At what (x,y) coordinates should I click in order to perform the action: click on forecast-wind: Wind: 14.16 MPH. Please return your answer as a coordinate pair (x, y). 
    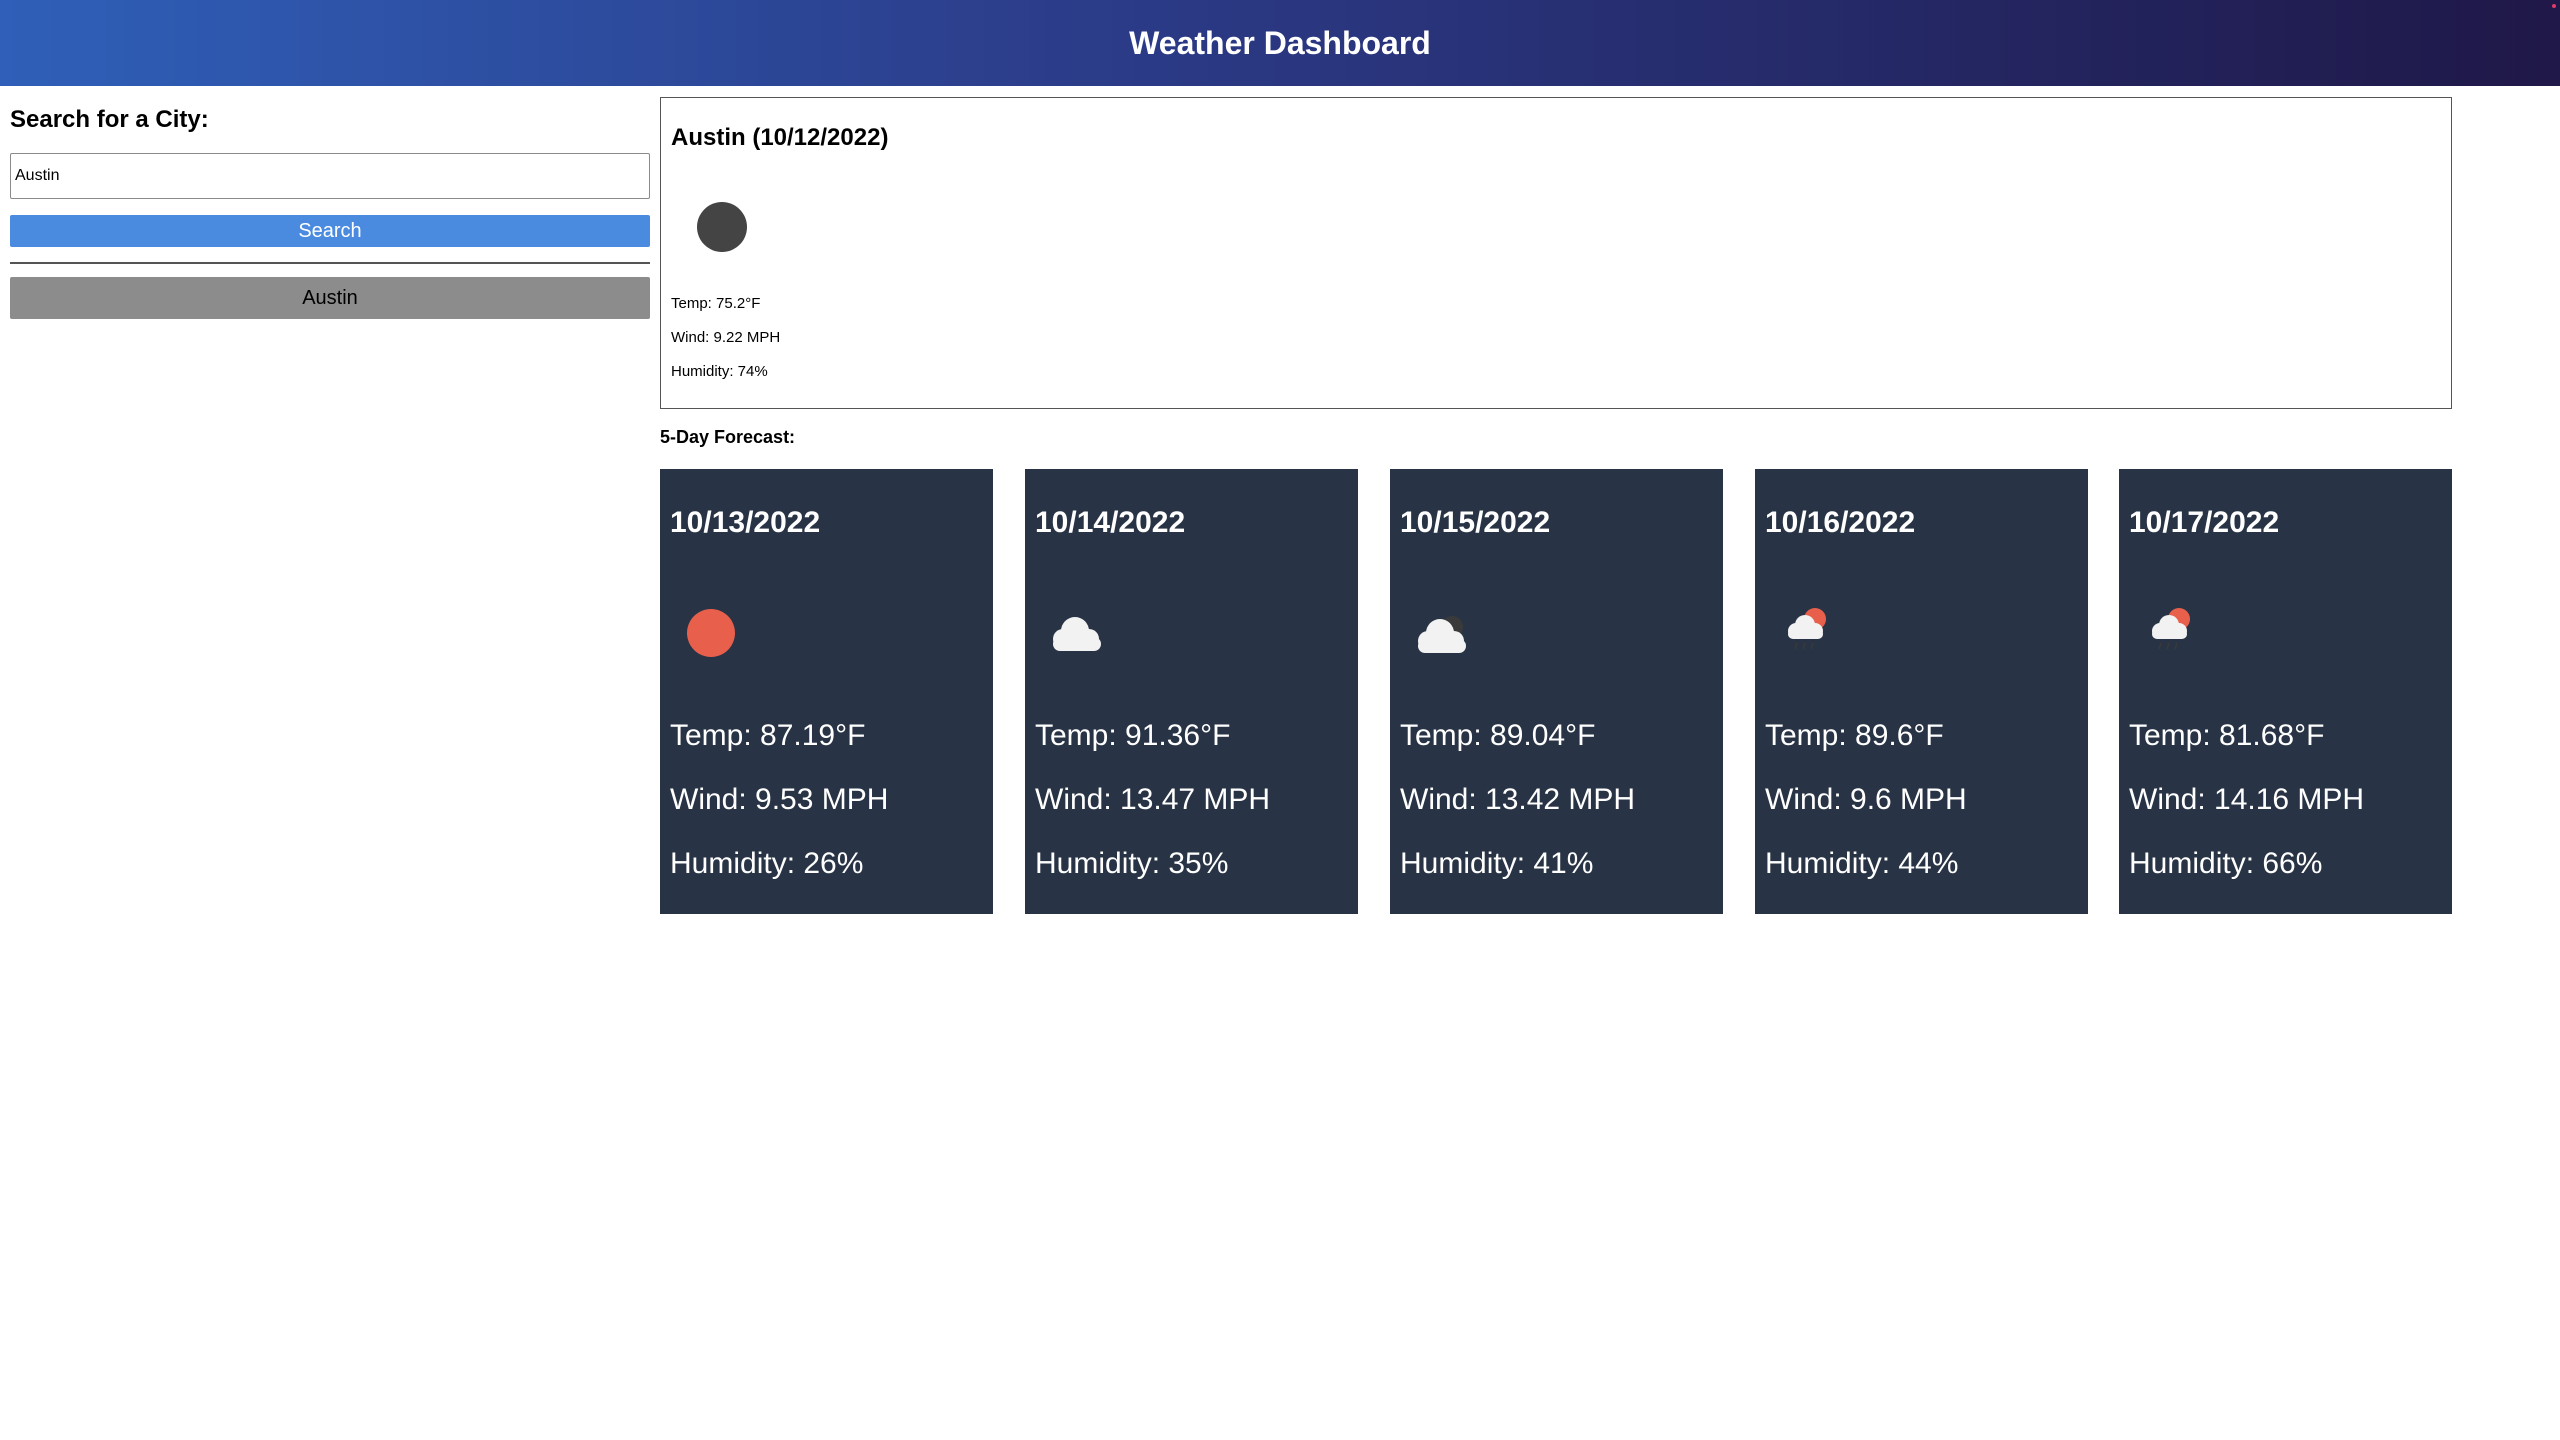
    Looking at the image, I should click on (2247, 799).